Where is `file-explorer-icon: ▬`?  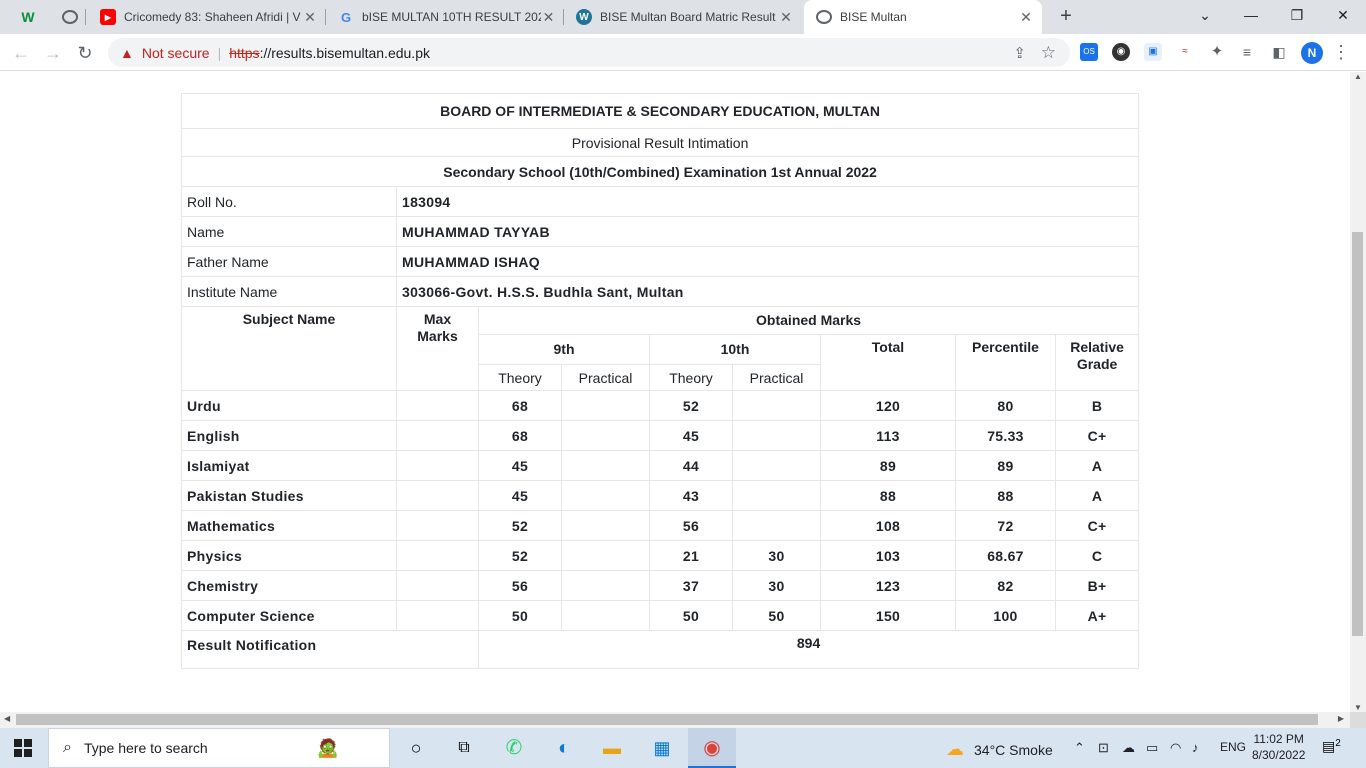
file-explorer-icon: ▬ is located at coordinates (612, 748).